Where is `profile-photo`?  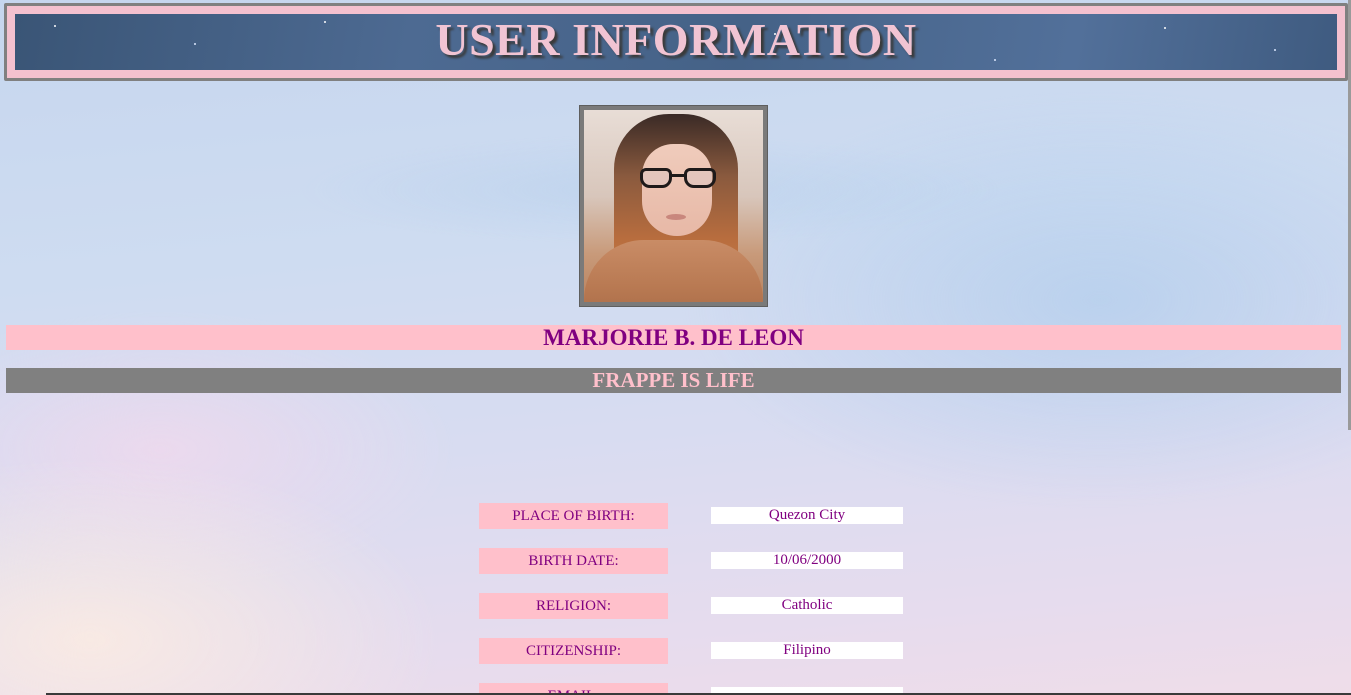
profile-photo is located at coordinates (673, 206).